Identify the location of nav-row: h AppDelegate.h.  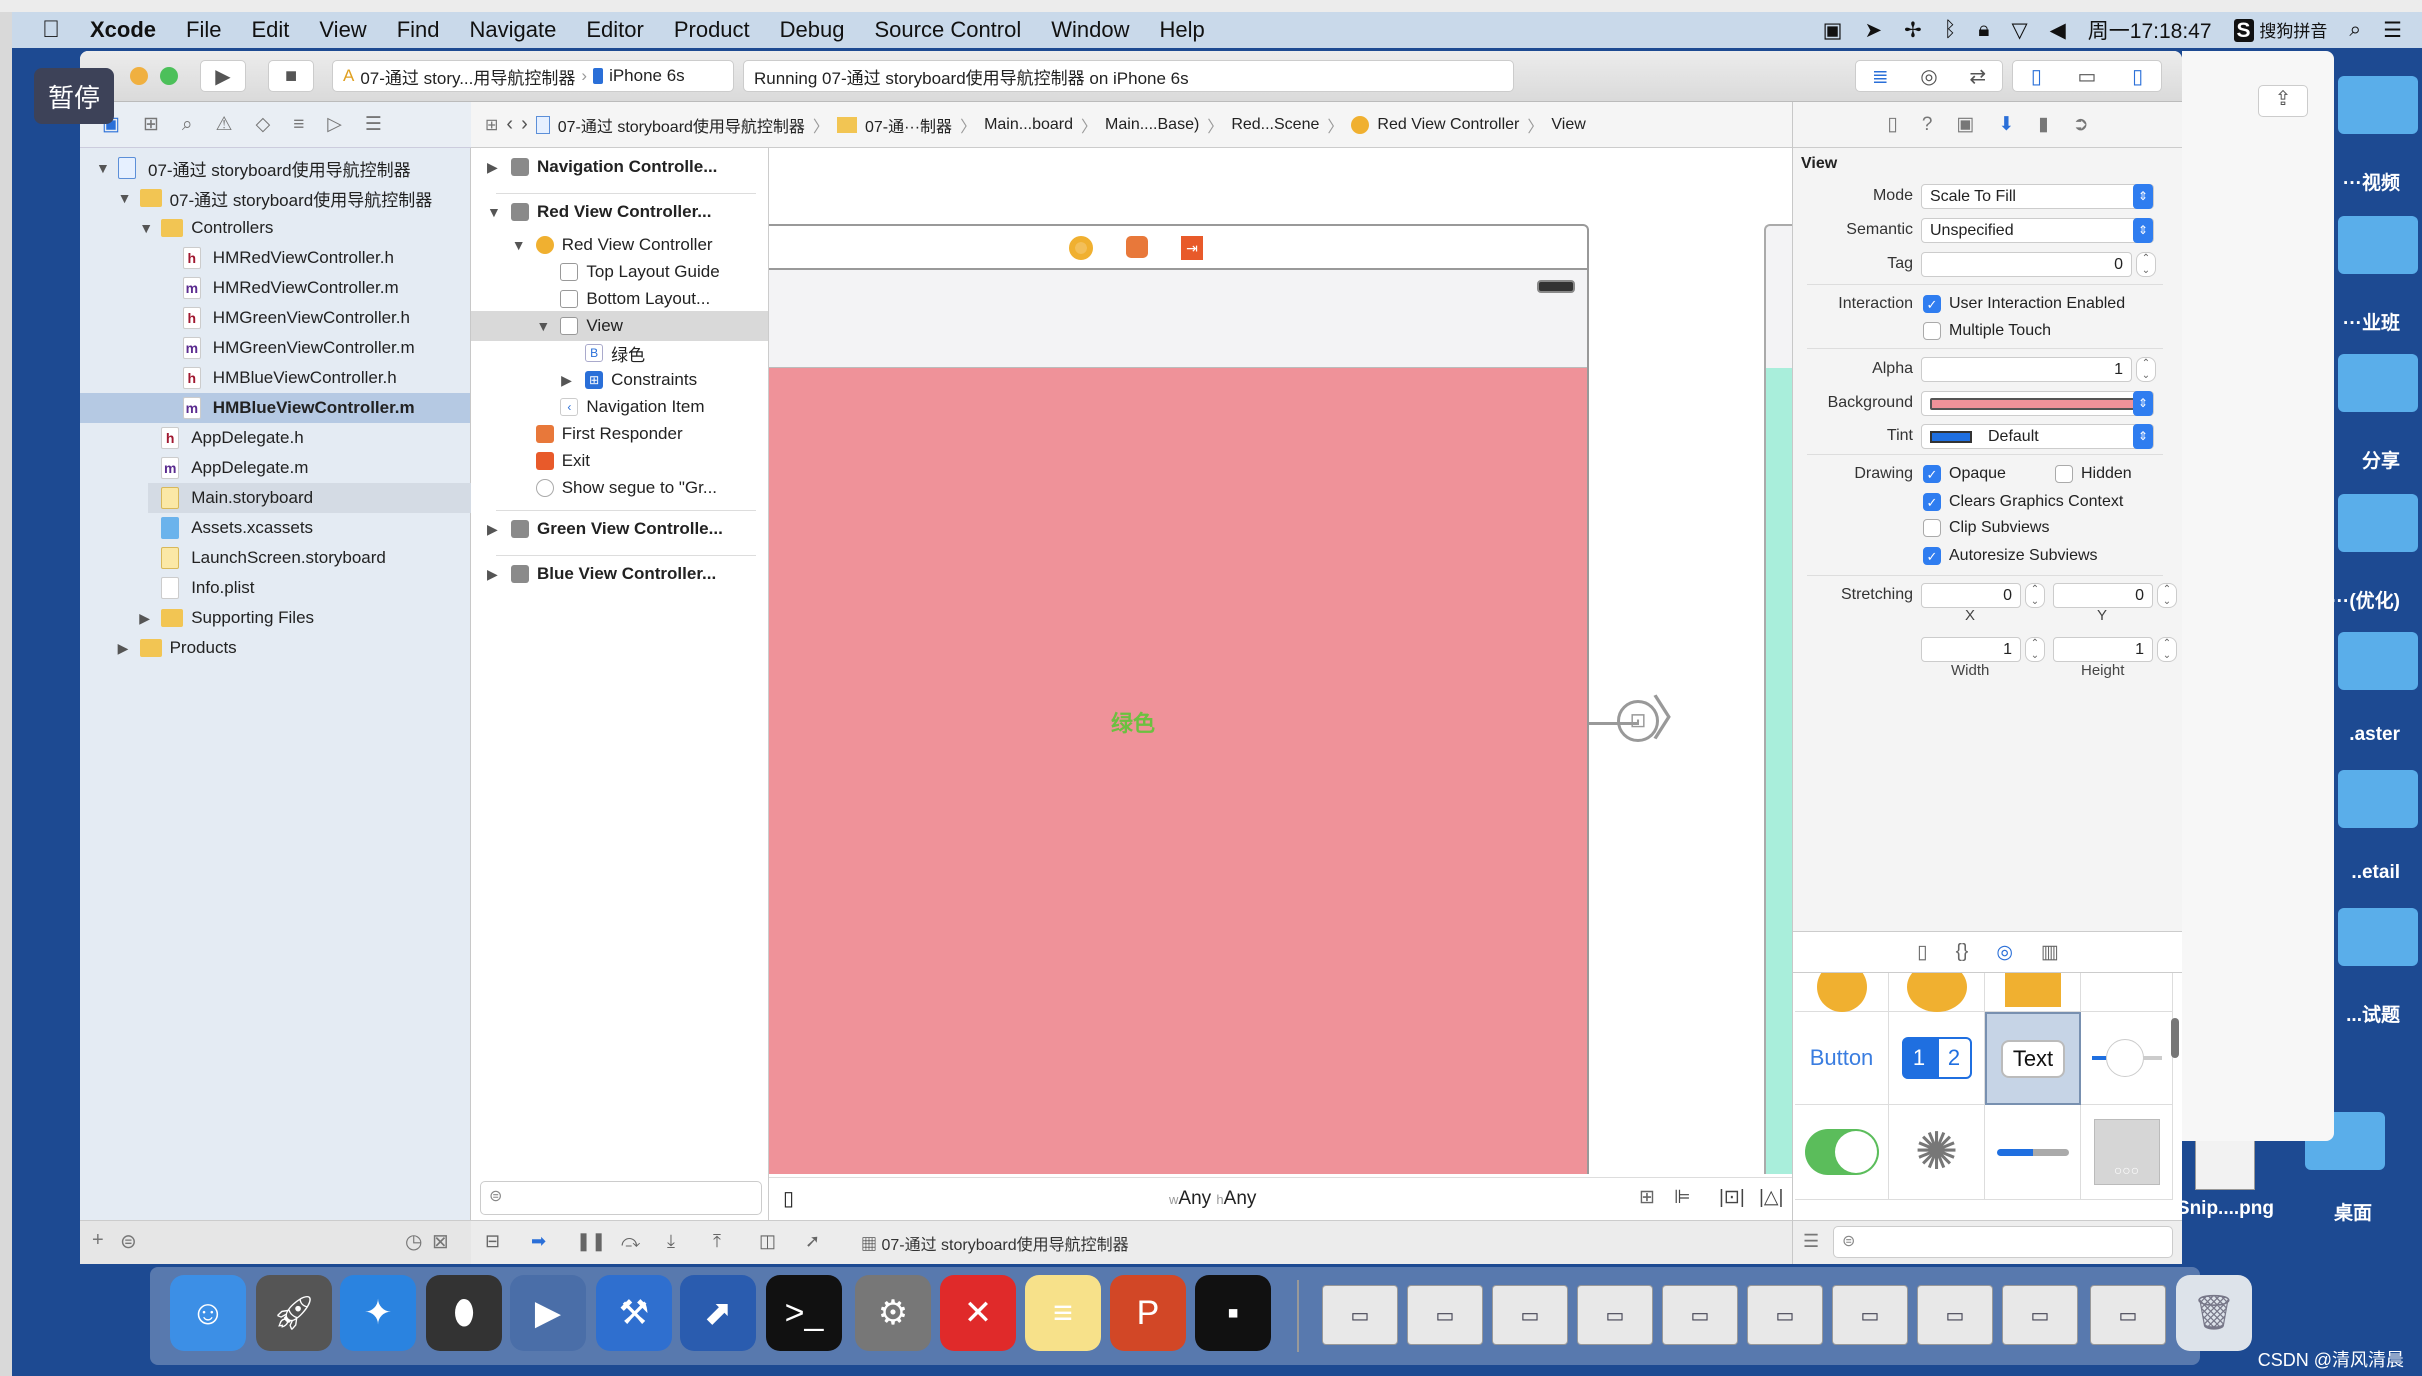
(275, 438).